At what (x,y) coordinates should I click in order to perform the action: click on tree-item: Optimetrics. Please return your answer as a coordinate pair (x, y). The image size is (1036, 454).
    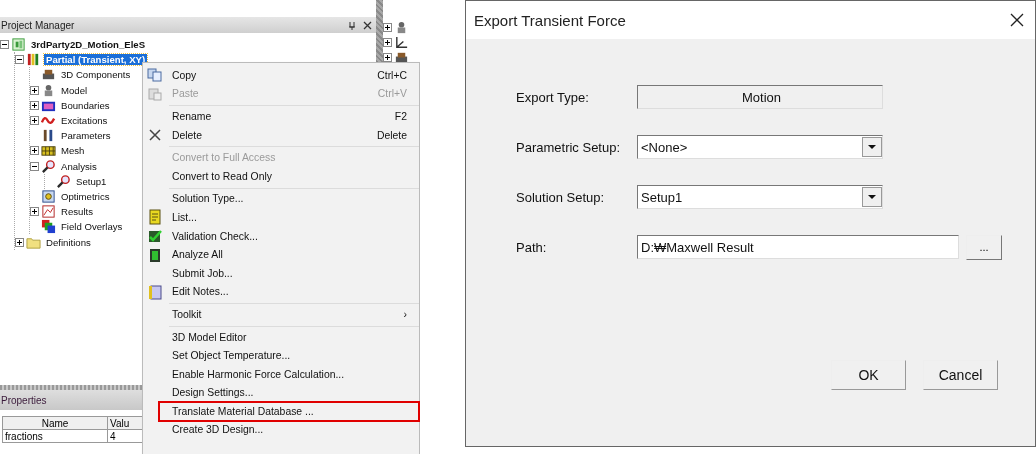
    Looking at the image, I should click on (85, 196).